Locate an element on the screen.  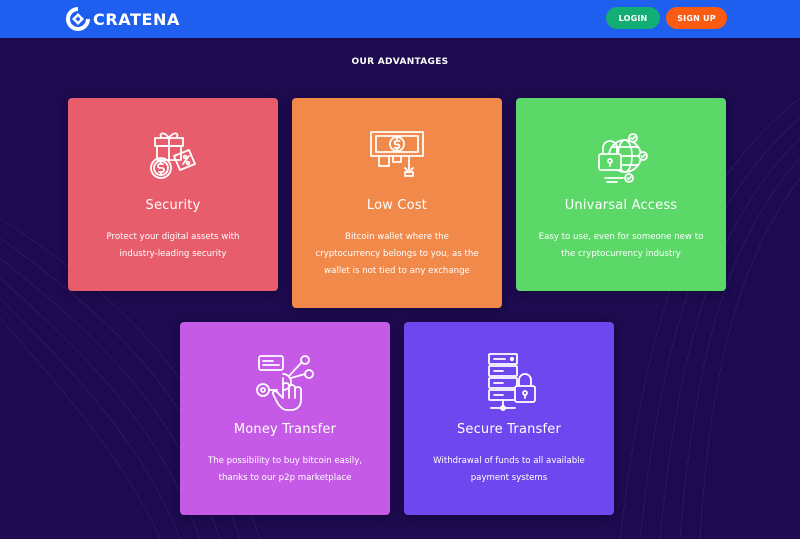
cash-withdrawal-icon is located at coordinates (397, 158).